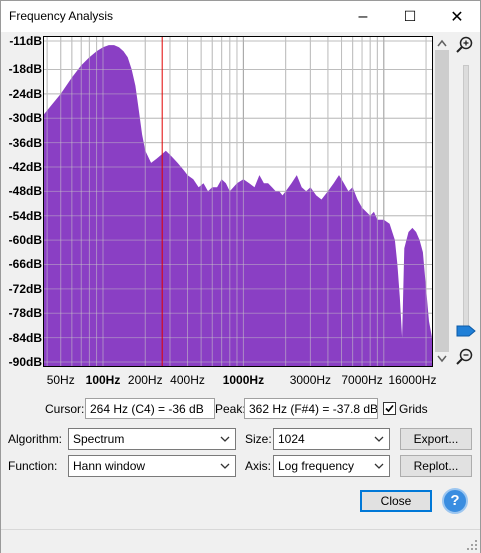  Describe the element at coordinates (25, 288) in the screenshot. I see `y-tick-label: -72dB` at that location.